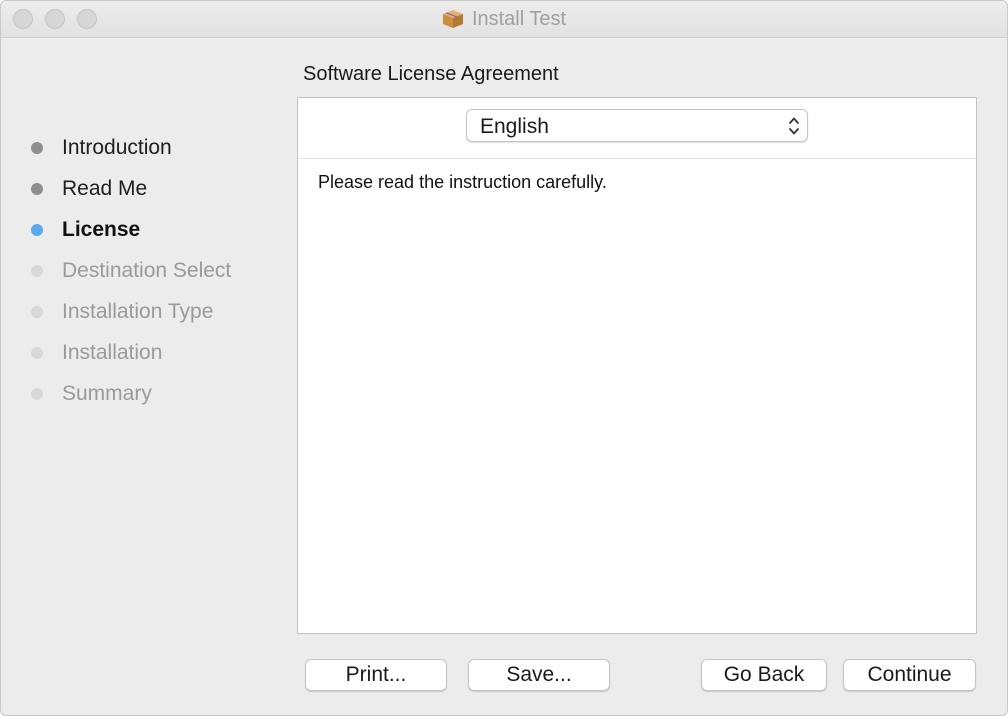  Describe the element at coordinates (138, 311) in the screenshot. I see `step-label: Installation Type` at that location.